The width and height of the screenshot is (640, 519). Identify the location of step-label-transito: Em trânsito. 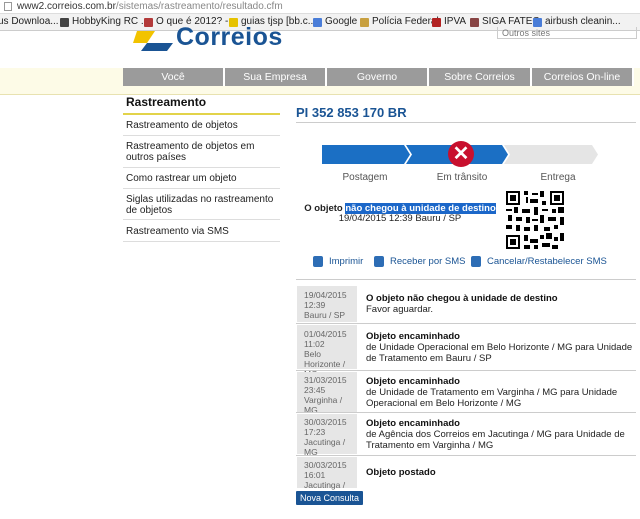
(462, 177).